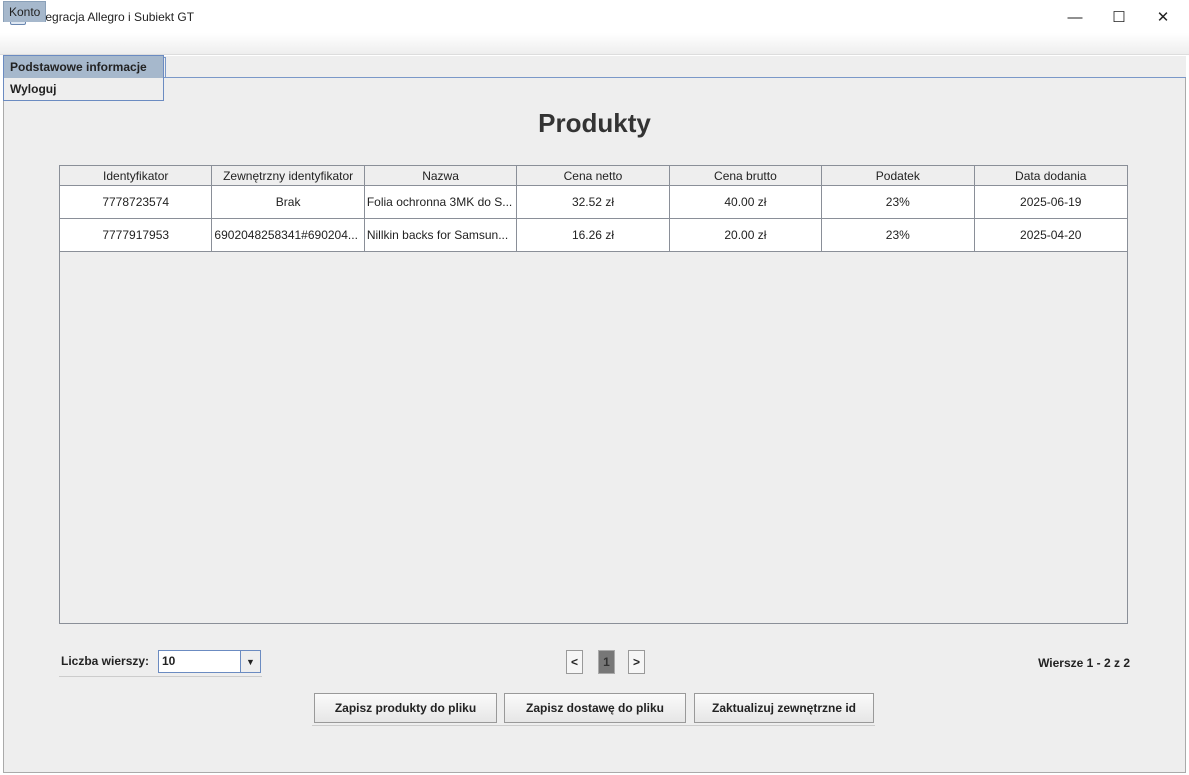 The height and width of the screenshot is (775, 1189). I want to click on window-title: Integracja Allegro i Subiekt GT, so click(113, 17).